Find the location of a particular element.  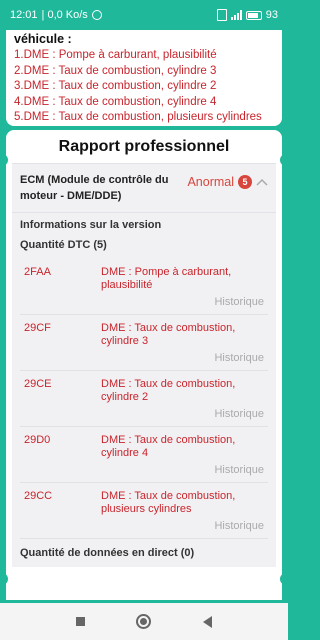

battery-icon is located at coordinates (253, 15).